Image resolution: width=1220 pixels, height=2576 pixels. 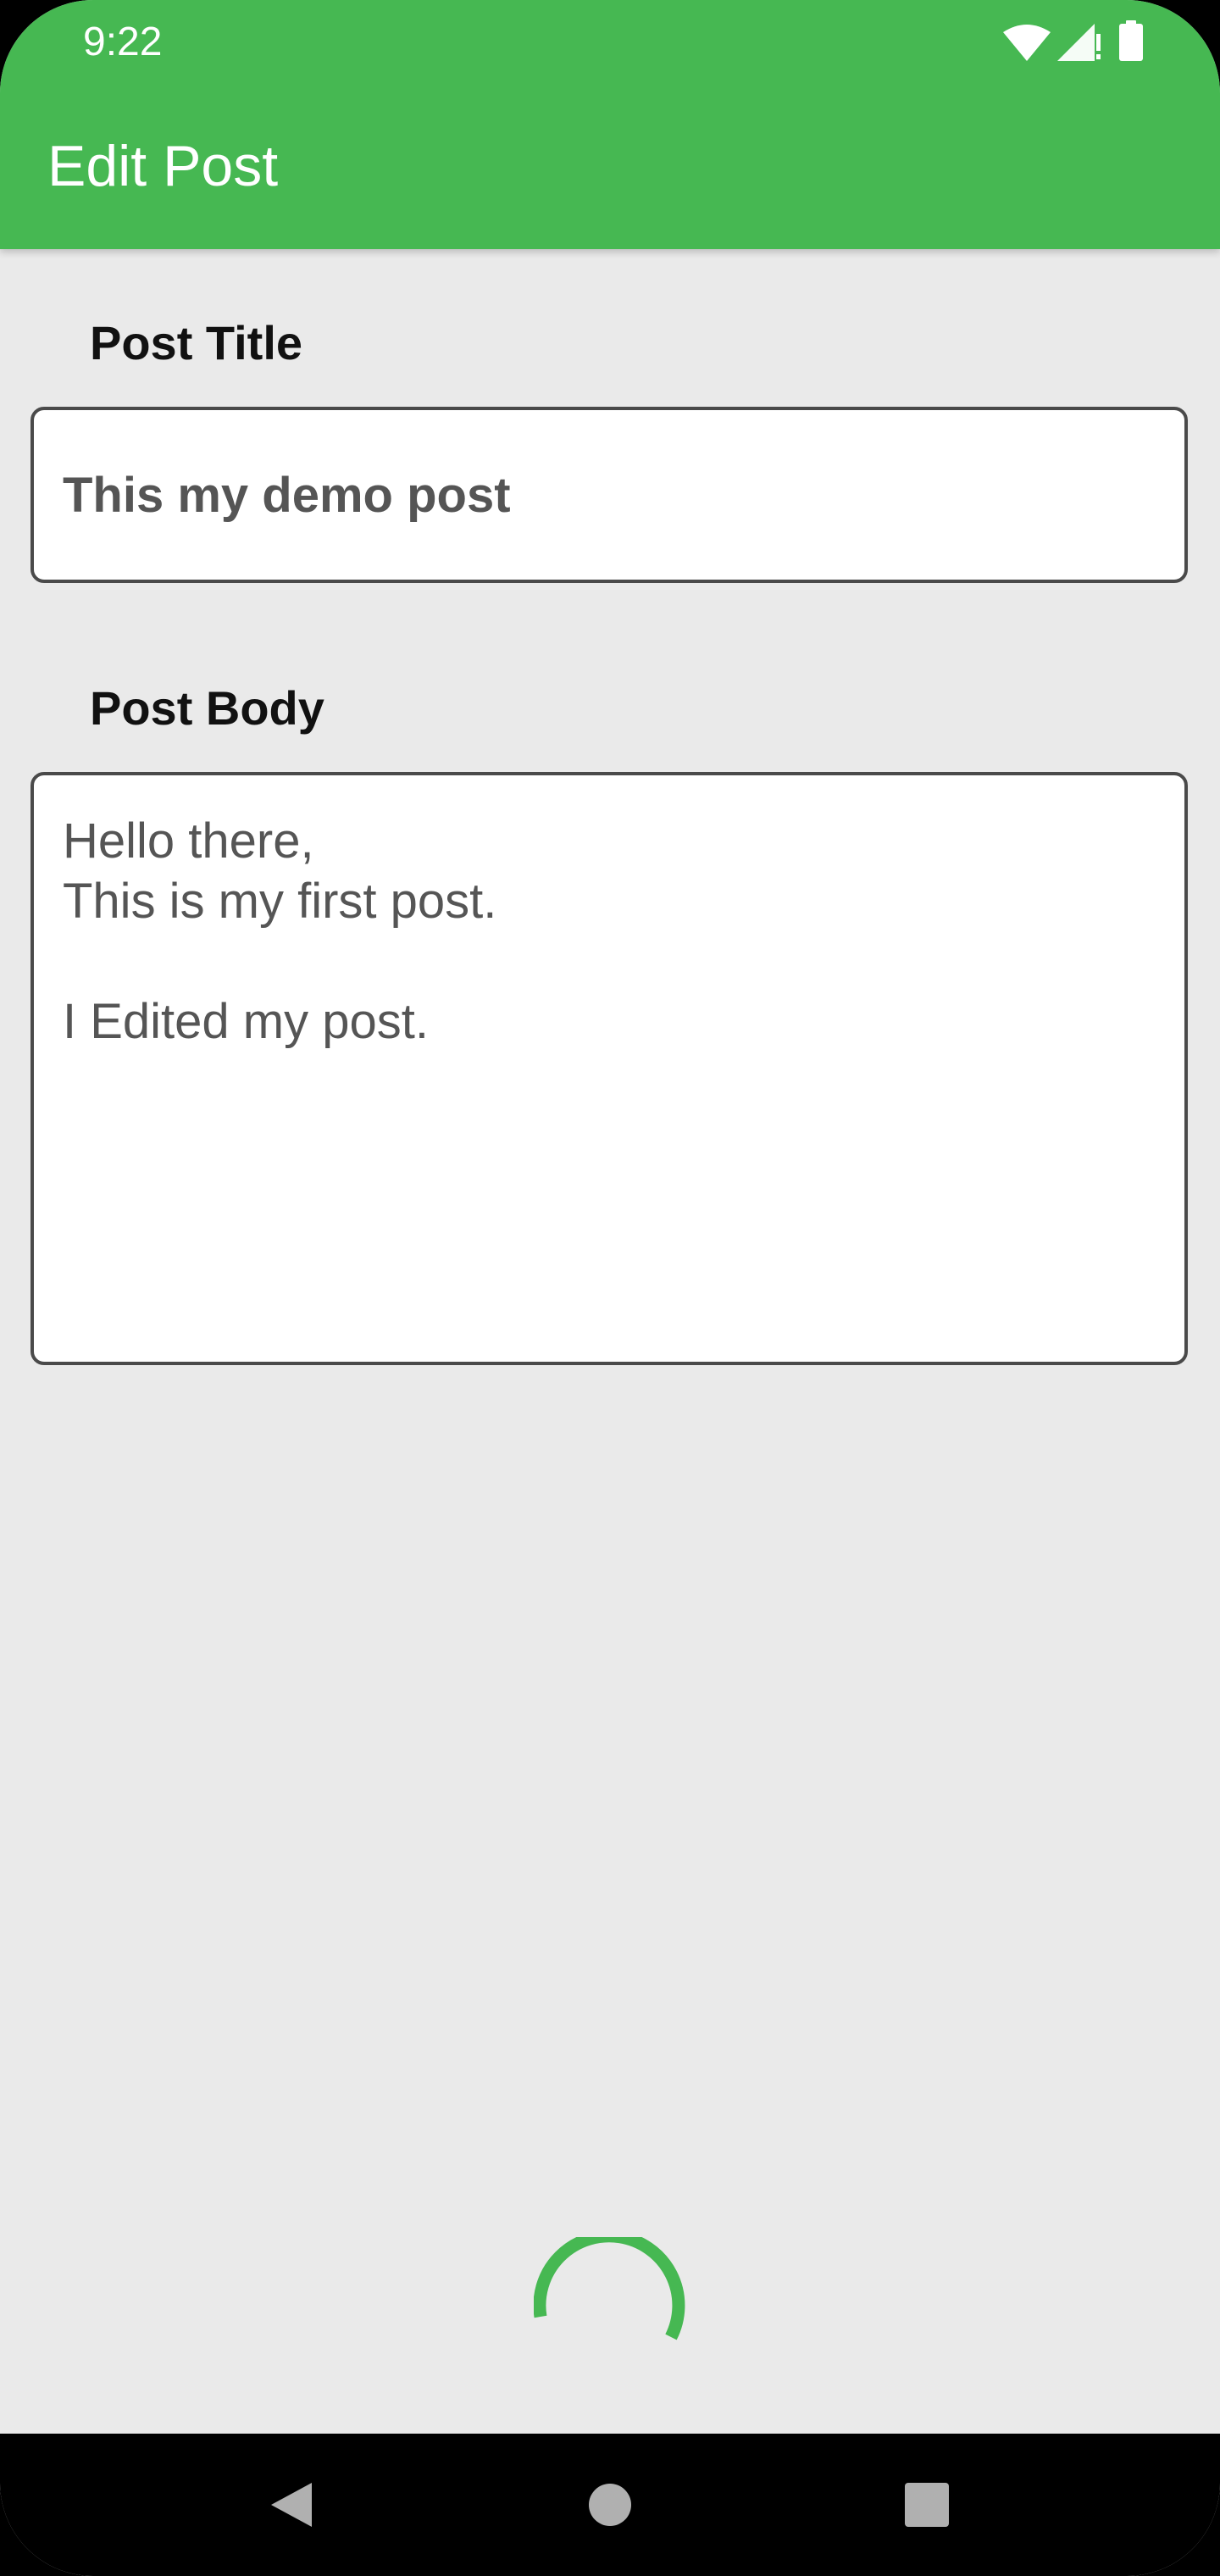 What do you see at coordinates (123, 41) in the screenshot?
I see `status-time: 9:22` at bounding box center [123, 41].